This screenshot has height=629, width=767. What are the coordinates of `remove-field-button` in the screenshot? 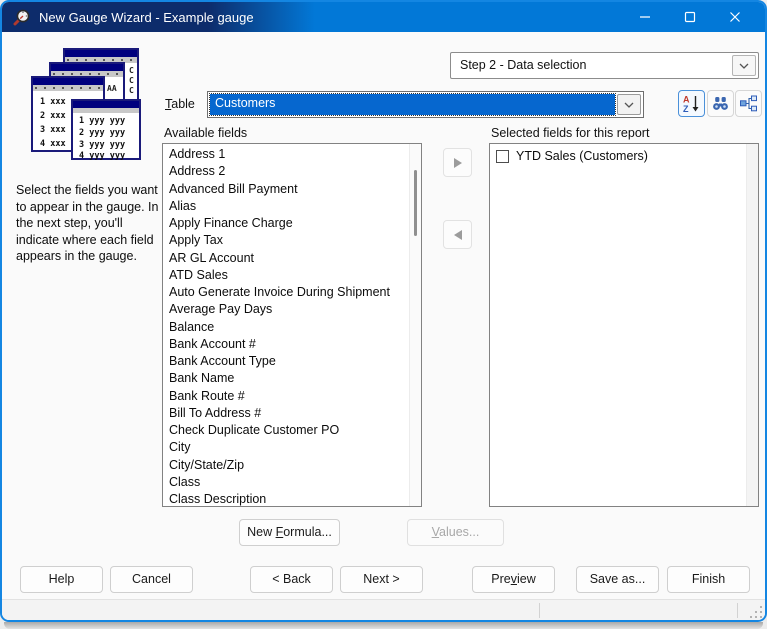 It's located at (457, 234).